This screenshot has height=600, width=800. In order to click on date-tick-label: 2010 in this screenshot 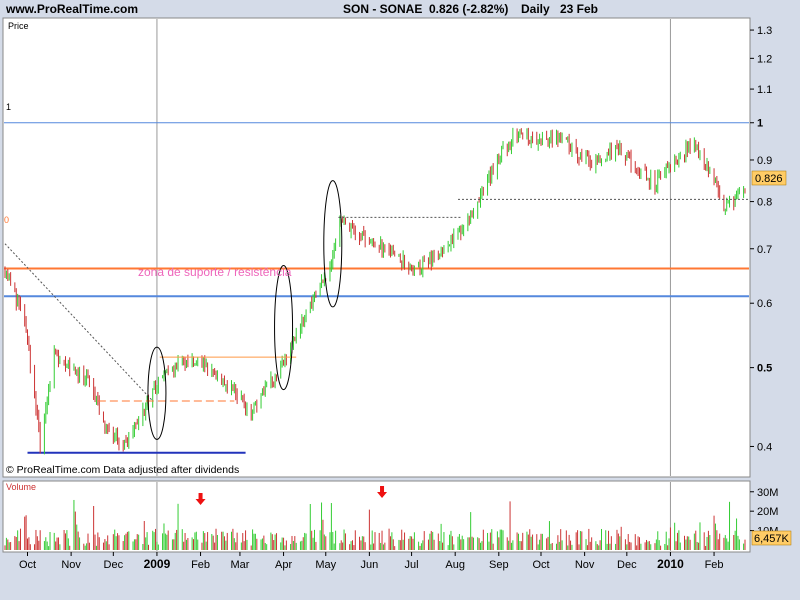, I will do `click(670, 564)`.